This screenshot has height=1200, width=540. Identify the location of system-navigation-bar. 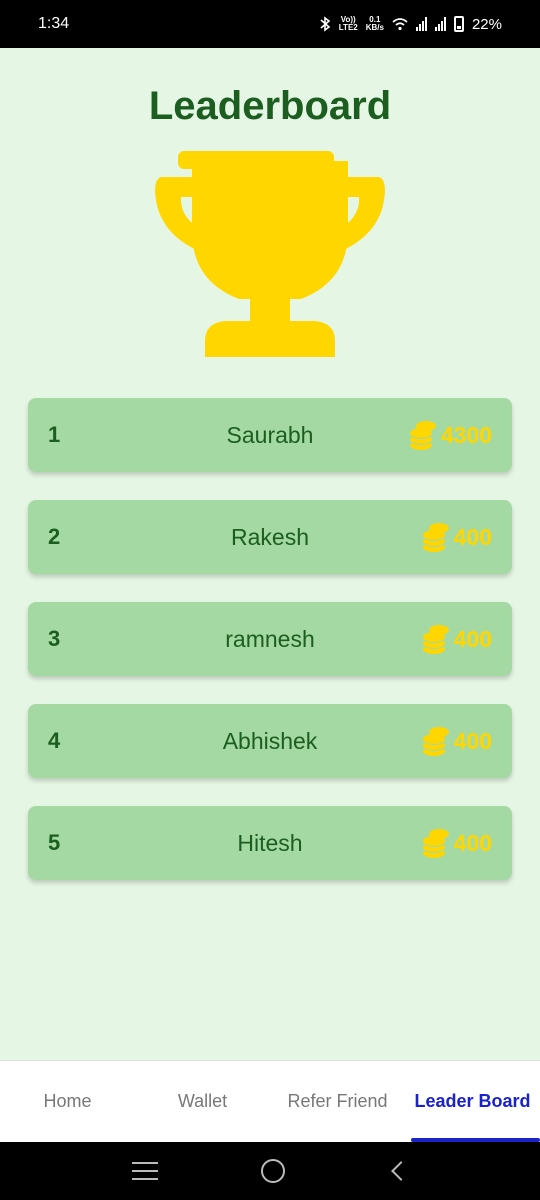
(270, 1171).